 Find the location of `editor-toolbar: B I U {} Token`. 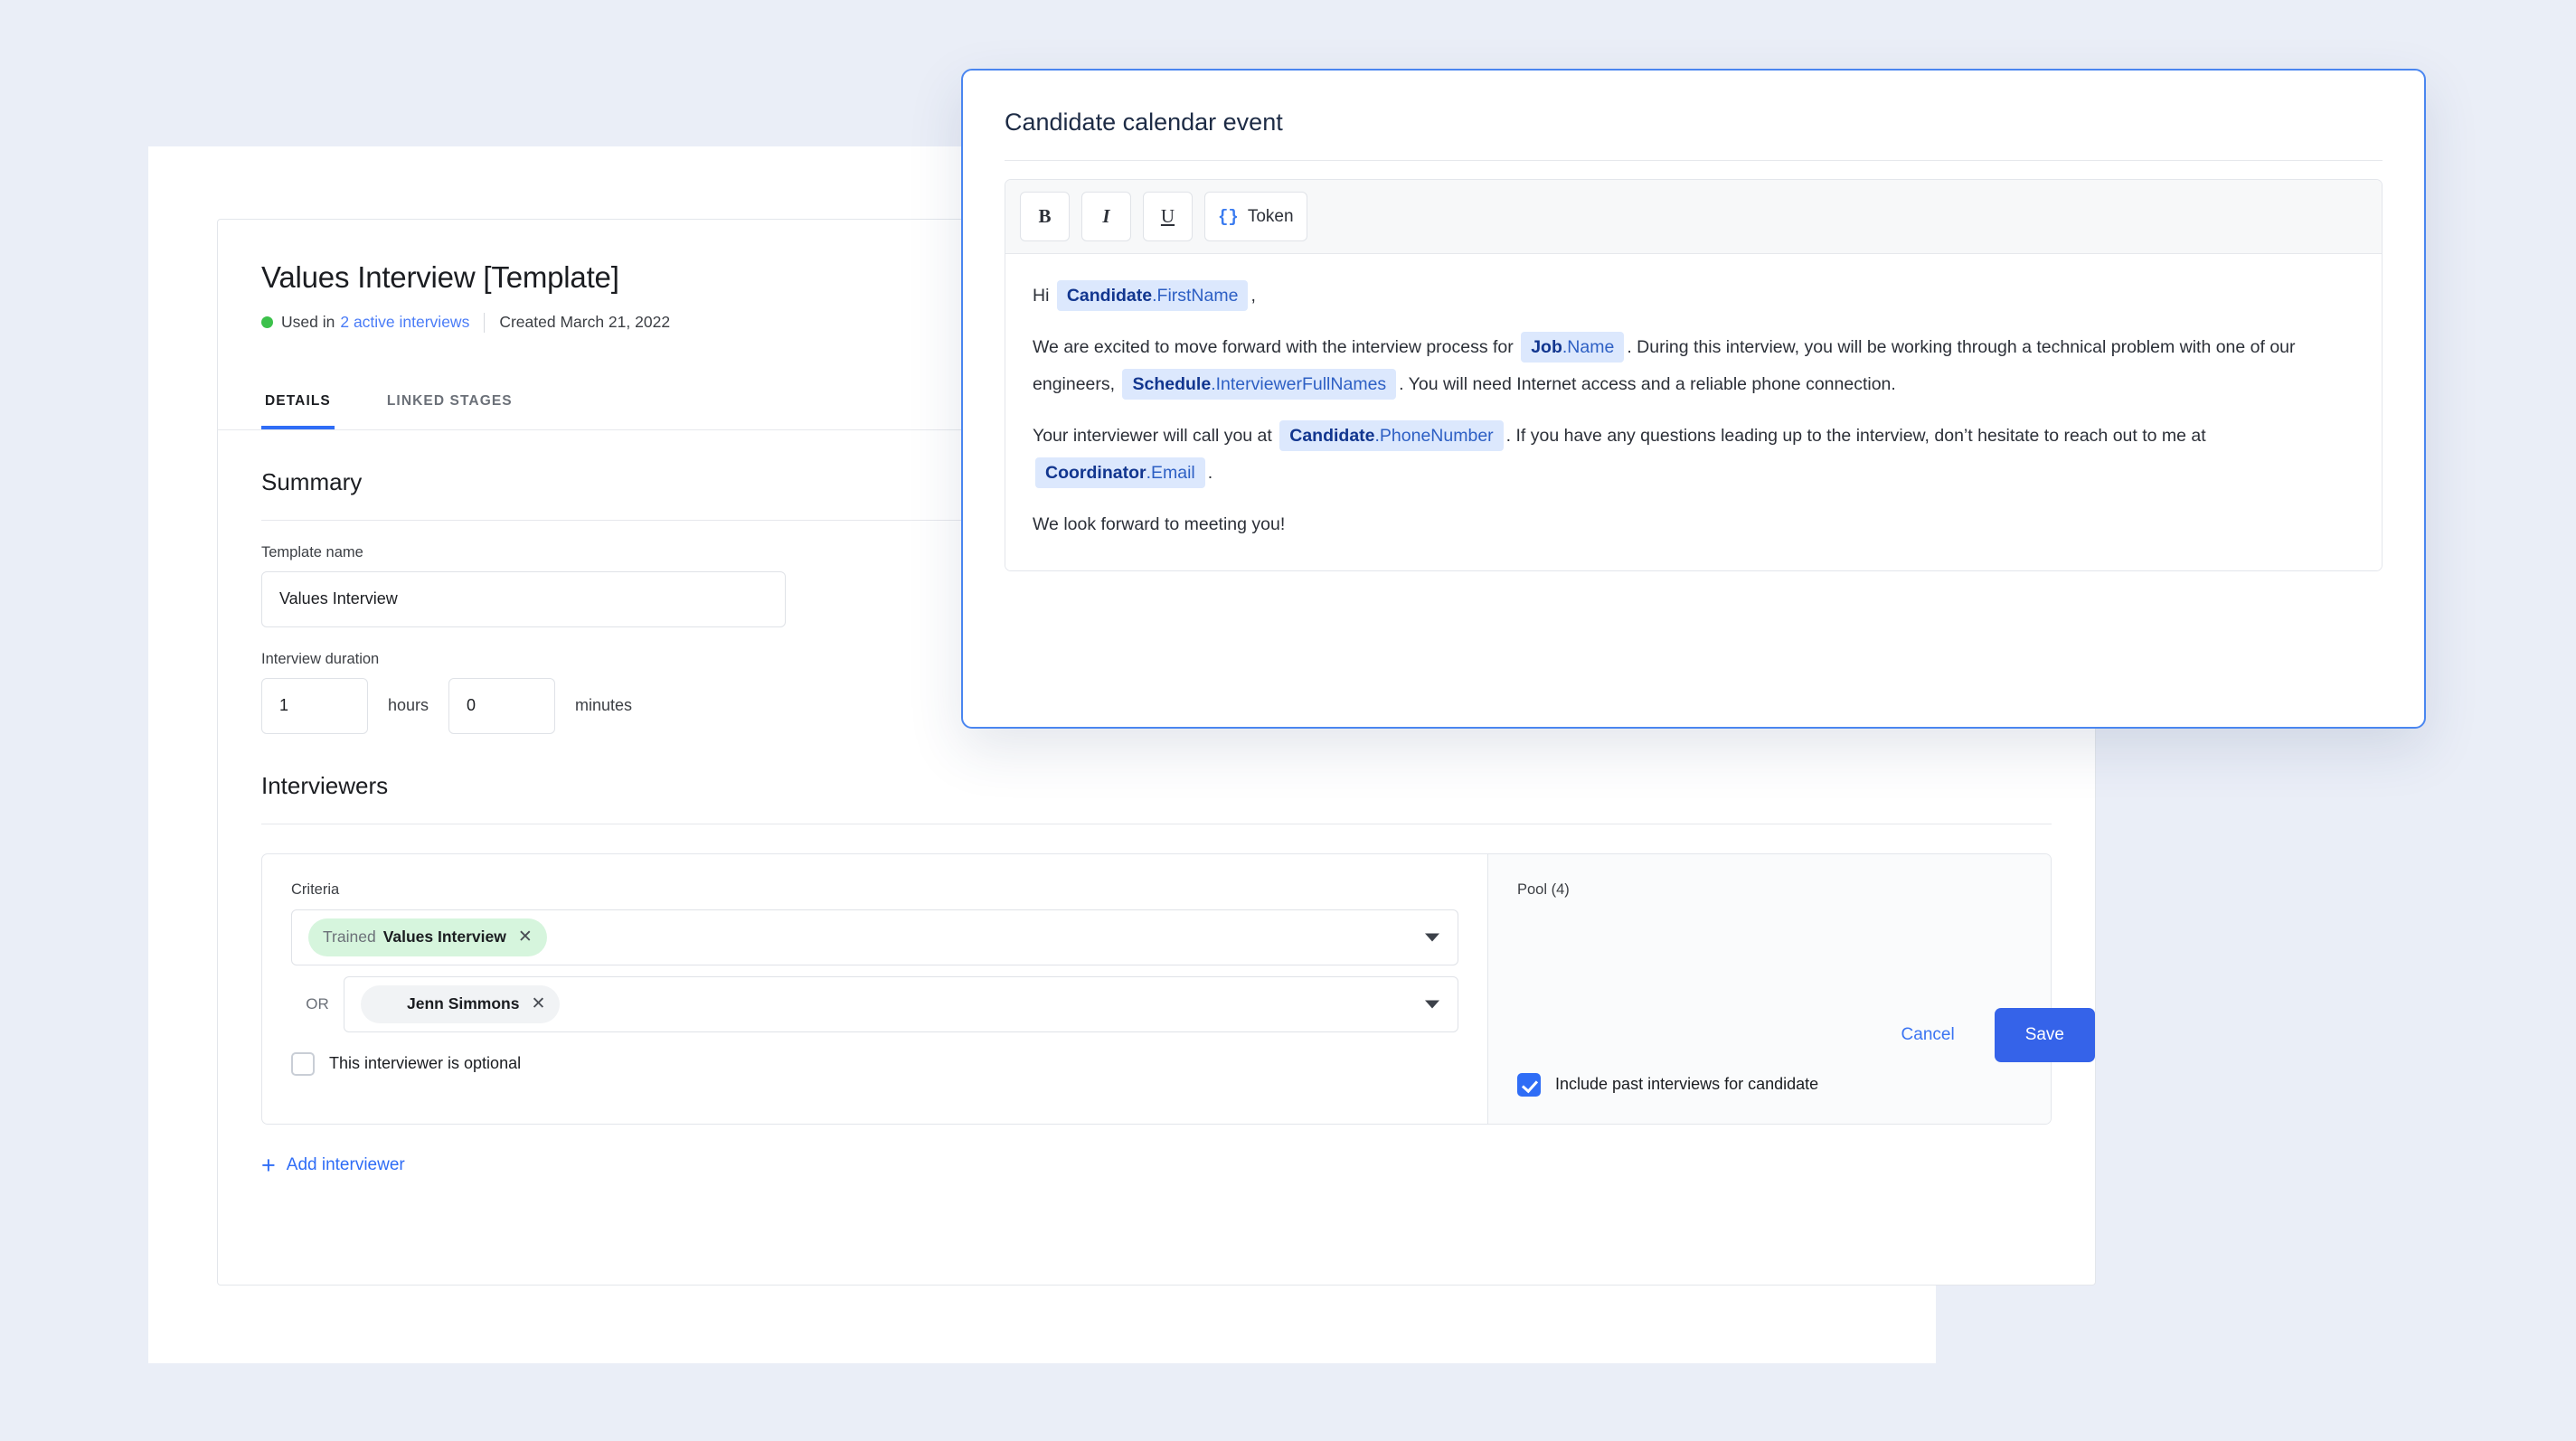

editor-toolbar: B I U {} Token is located at coordinates (1694, 217).